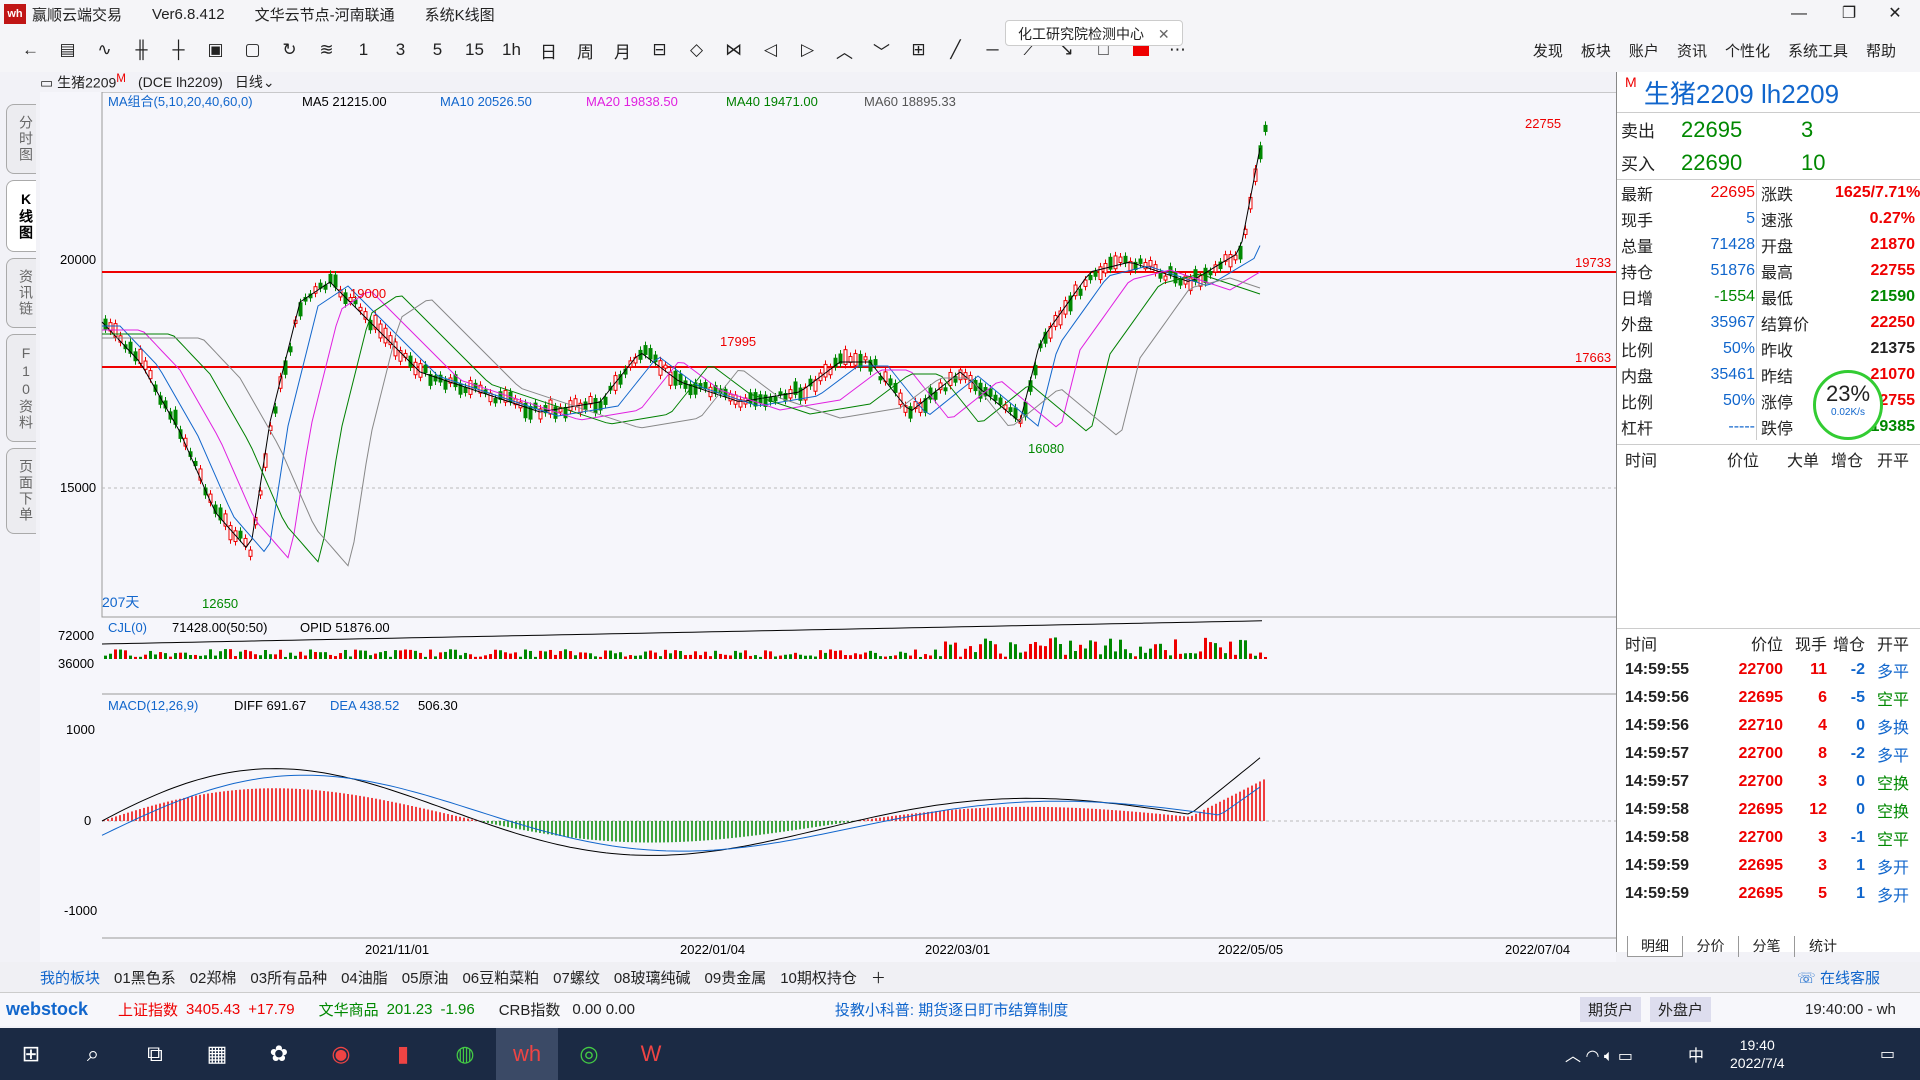 This screenshot has width=1920, height=1080. Describe the element at coordinates (733, 50) in the screenshot. I see `zoom-out-icon: ⋈` at that location.